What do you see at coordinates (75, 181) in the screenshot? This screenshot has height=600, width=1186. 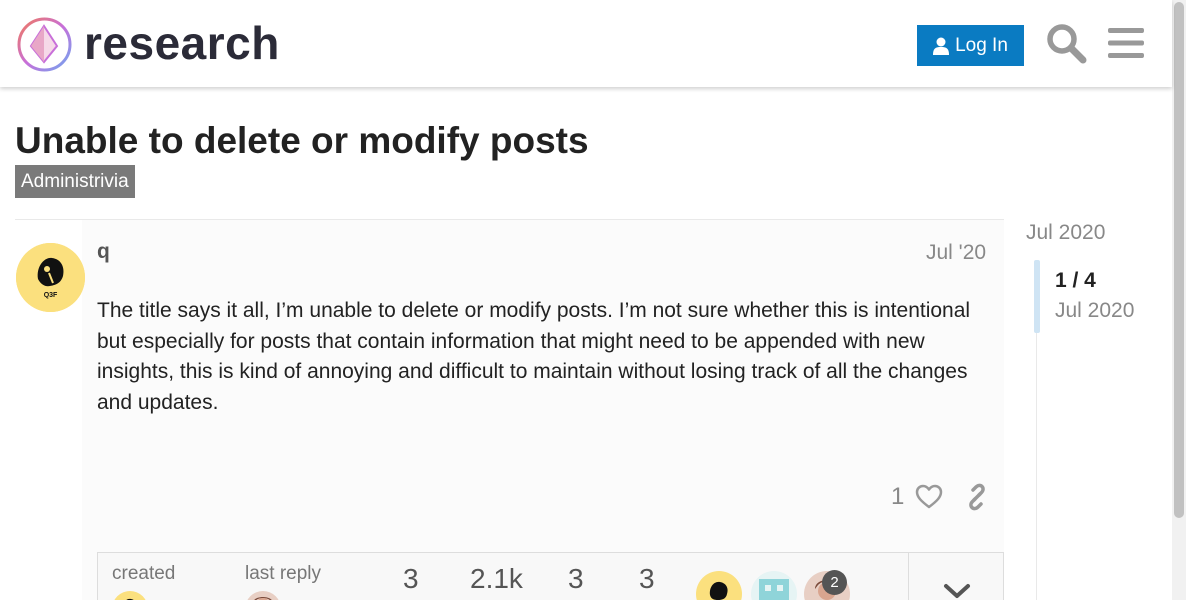 I see `category-badge: Administrivia` at bounding box center [75, 181].